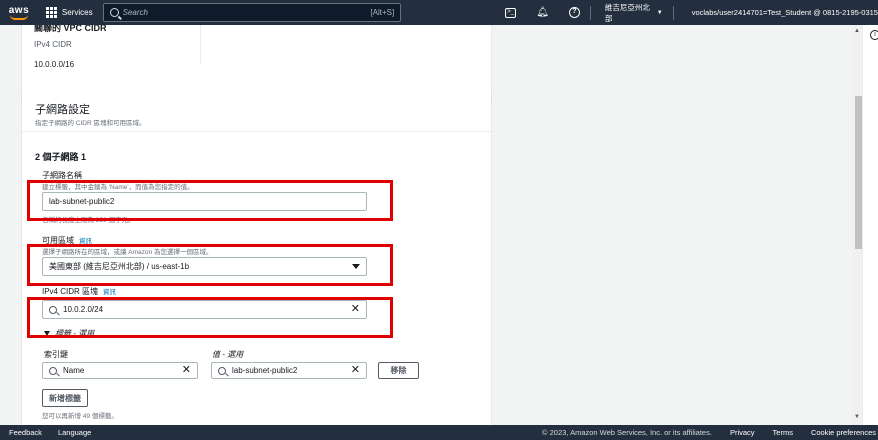 The width and height of the screenshot is (878, 440). Describe the element at coordinates (74, 432) in the screenshot. I see `language-link: Language` at that location.